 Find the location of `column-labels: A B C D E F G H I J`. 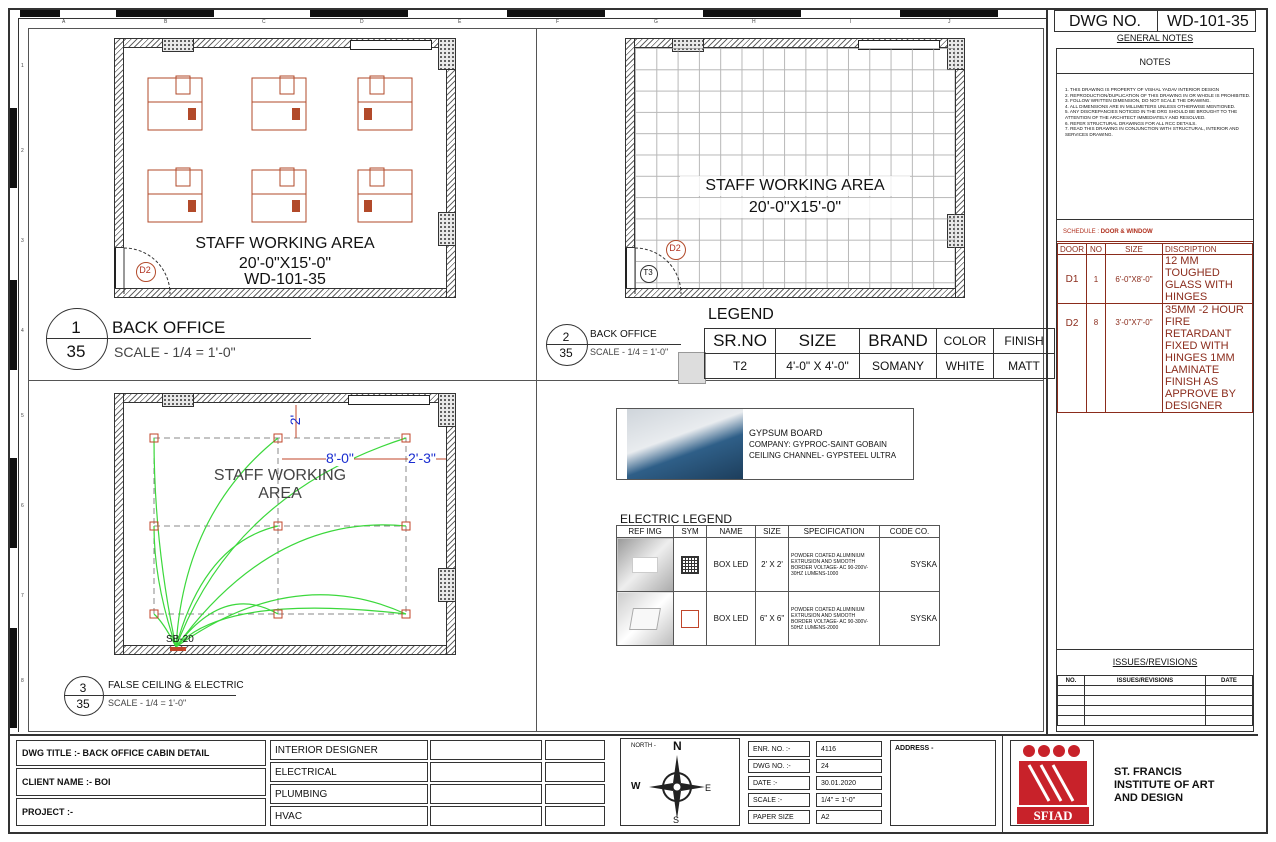

column-labels: A B C D E F G H I J is located at coordinates (506, 22).